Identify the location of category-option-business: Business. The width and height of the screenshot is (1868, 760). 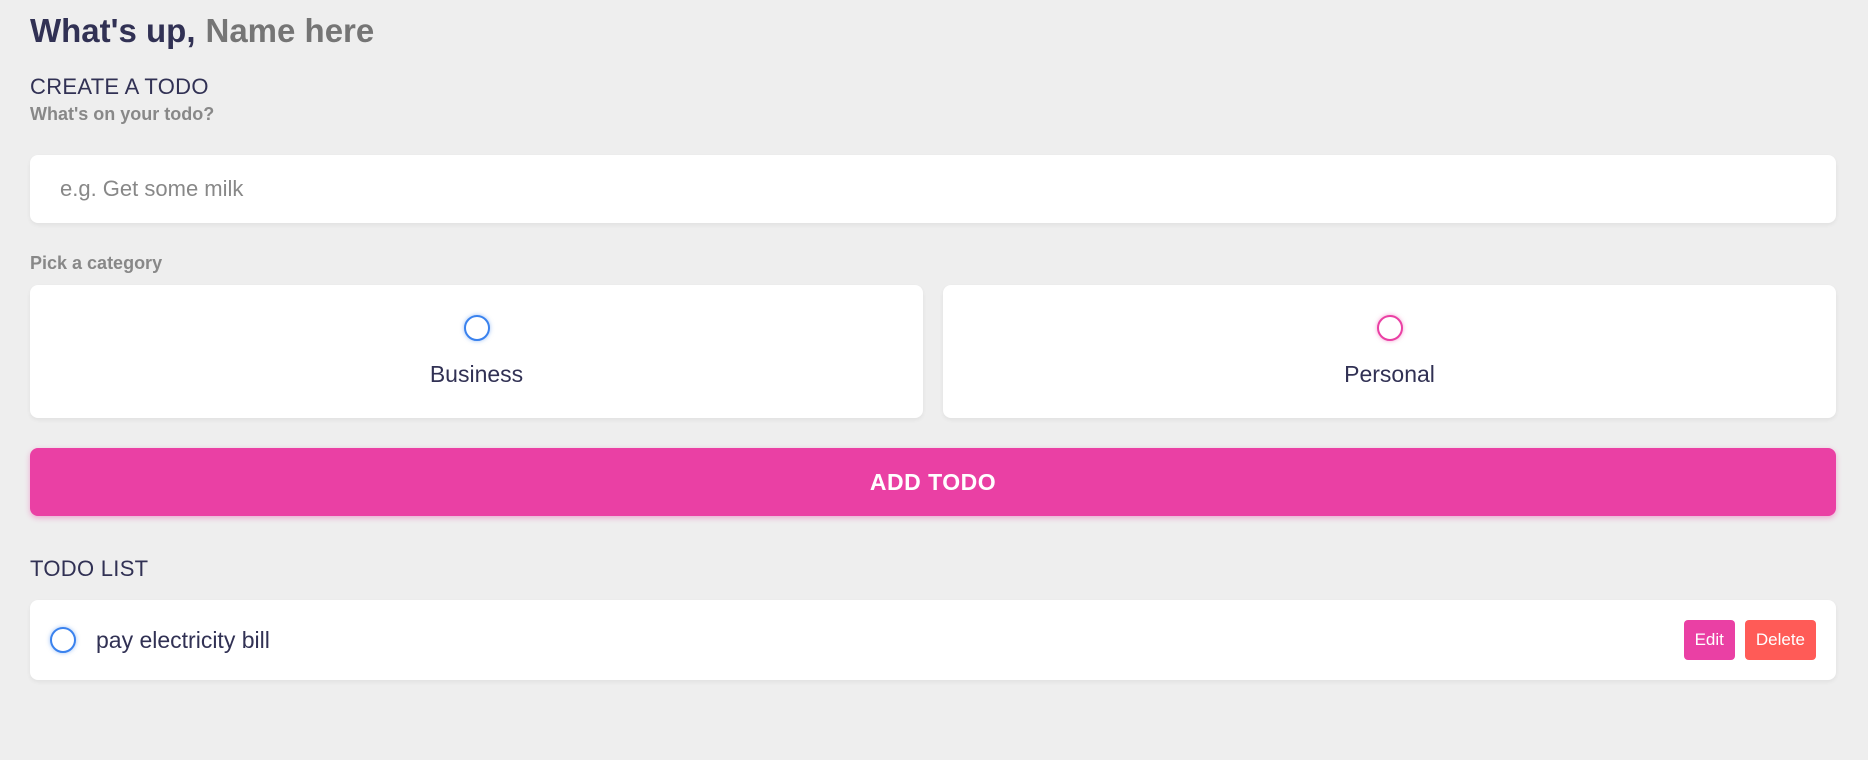
(476, 351).